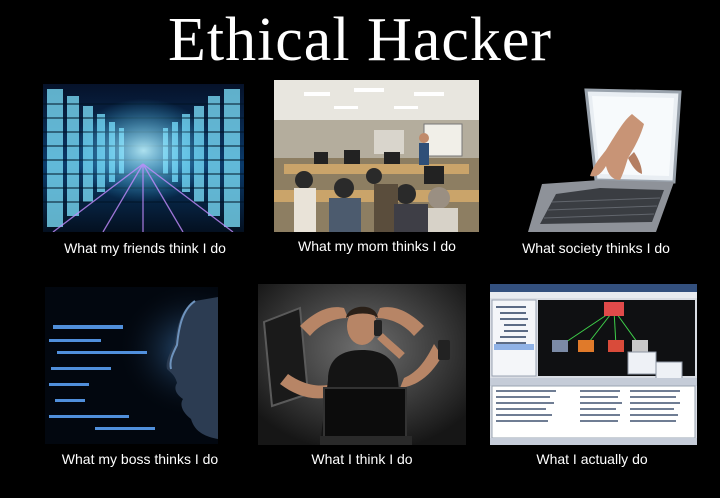  Describe the element at coordinates (377, 246) in the screenshot. I see `mom-caption: What my mom thinks I do` at that location.